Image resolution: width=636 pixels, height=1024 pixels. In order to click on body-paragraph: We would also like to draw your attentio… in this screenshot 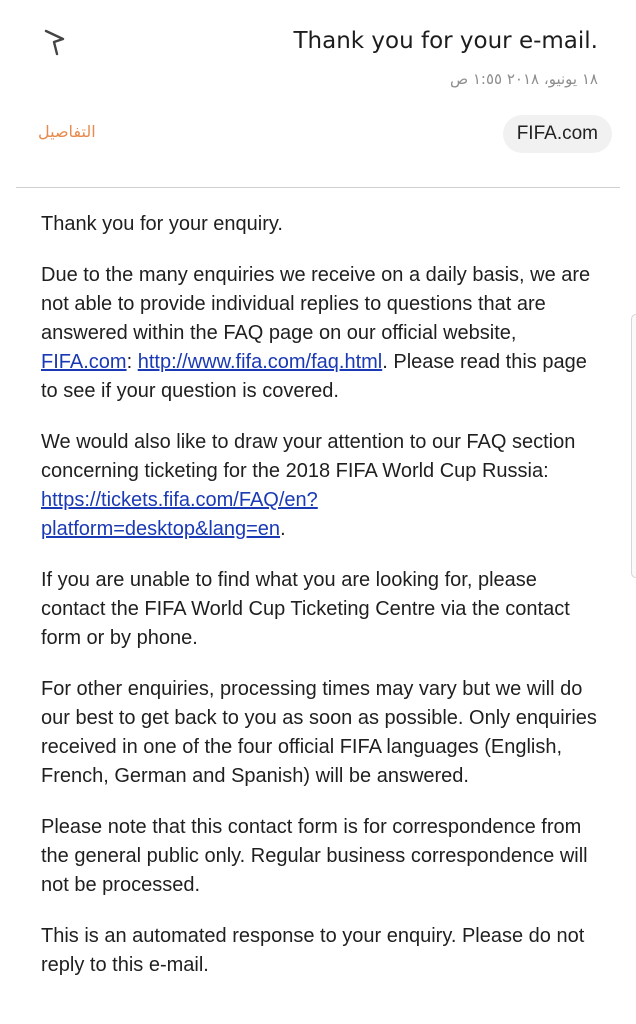, I will do `click(322, 486)`.